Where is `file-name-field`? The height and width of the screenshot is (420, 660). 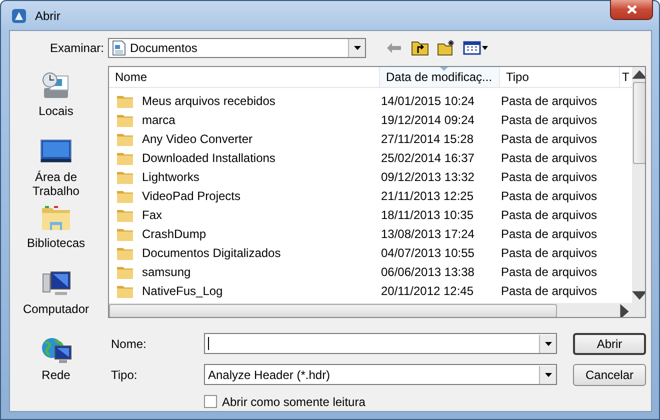 file-name-field is located at coordinates (380, 343).